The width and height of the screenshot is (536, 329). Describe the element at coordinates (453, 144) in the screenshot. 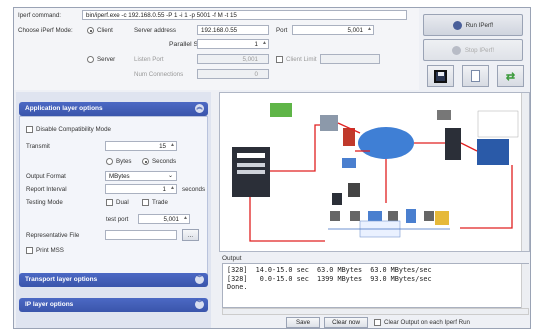

I see `server-rack-icon` at that location.